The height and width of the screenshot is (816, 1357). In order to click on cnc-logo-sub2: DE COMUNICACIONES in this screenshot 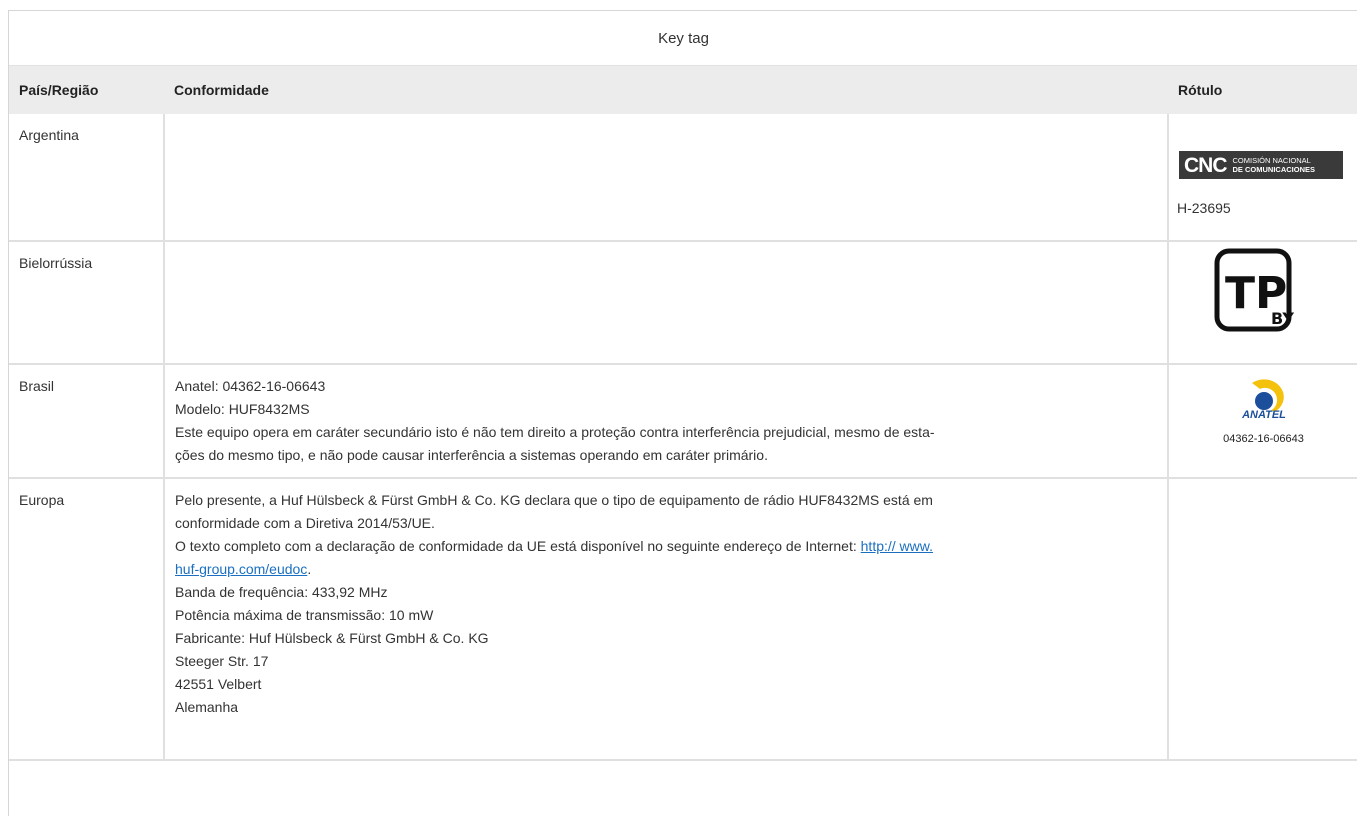, I will do `click(1274, 169)`.